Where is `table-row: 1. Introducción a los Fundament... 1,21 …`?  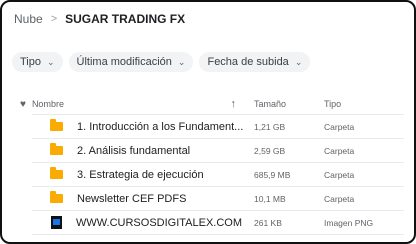
table-row: 1. Introducción a los Fundament... 1,21 … is located at coordinates (218, 127).